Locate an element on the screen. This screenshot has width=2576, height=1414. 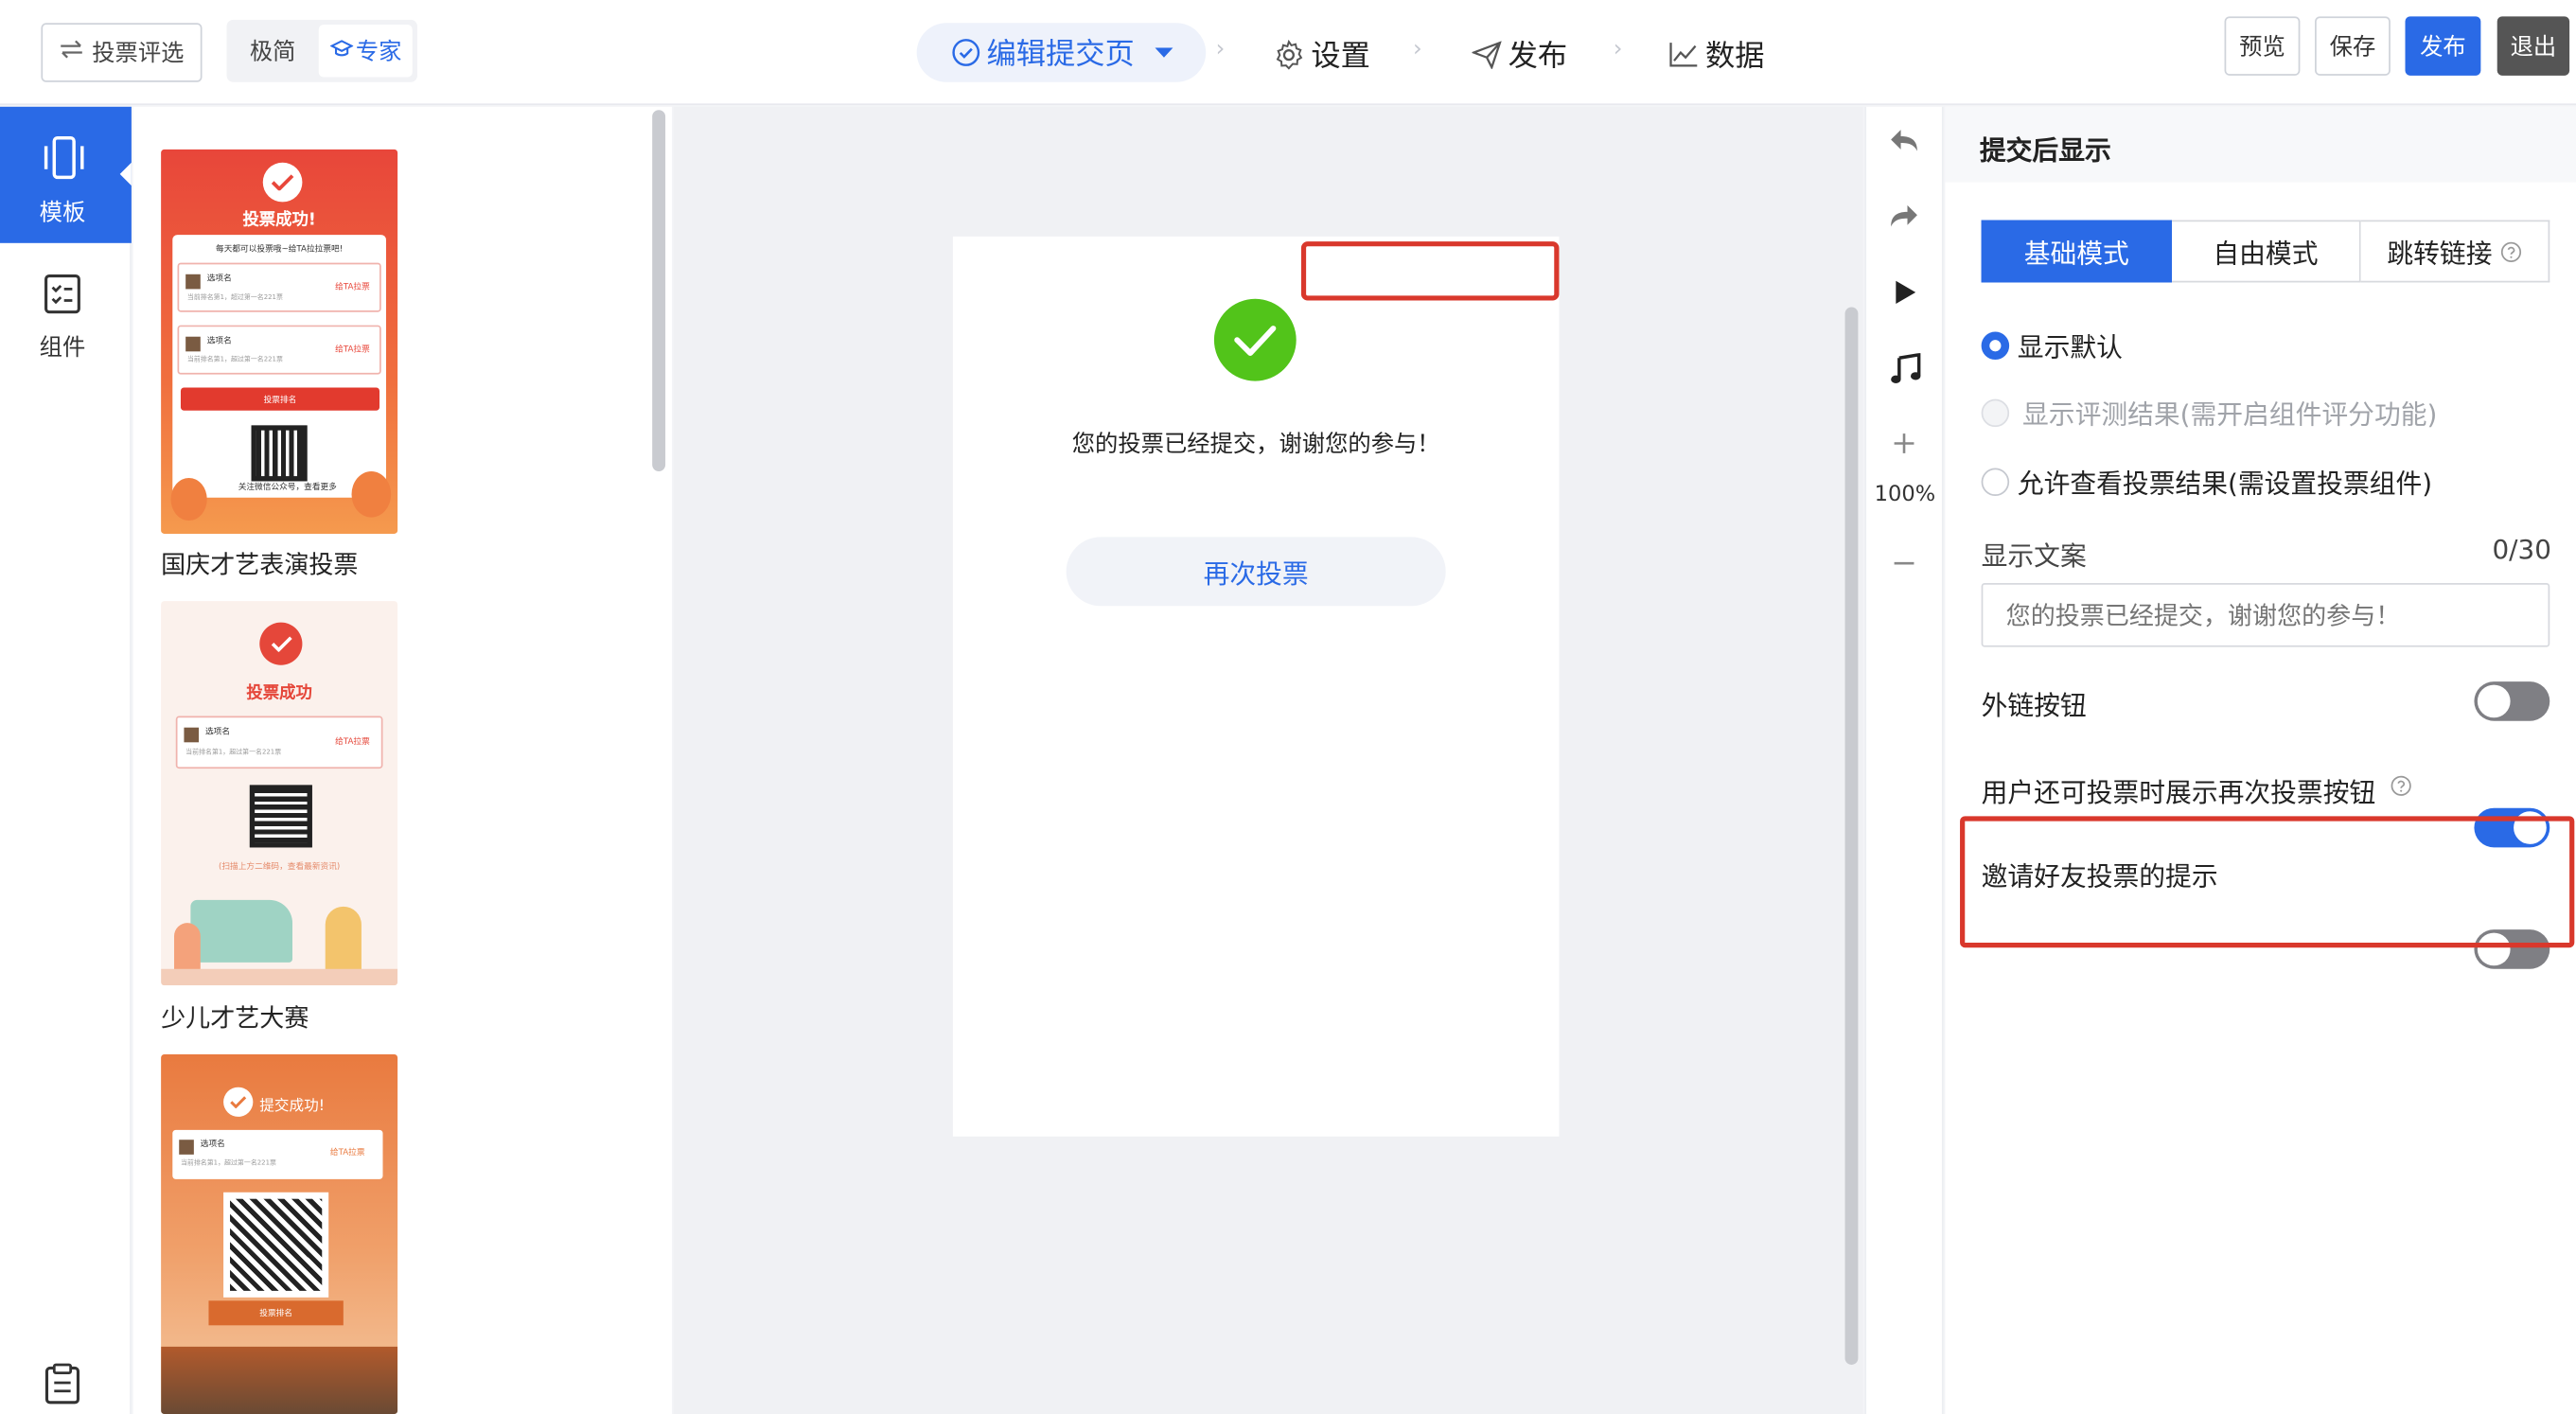
exit-button: 退出 is located at coordinates (2533, 46).